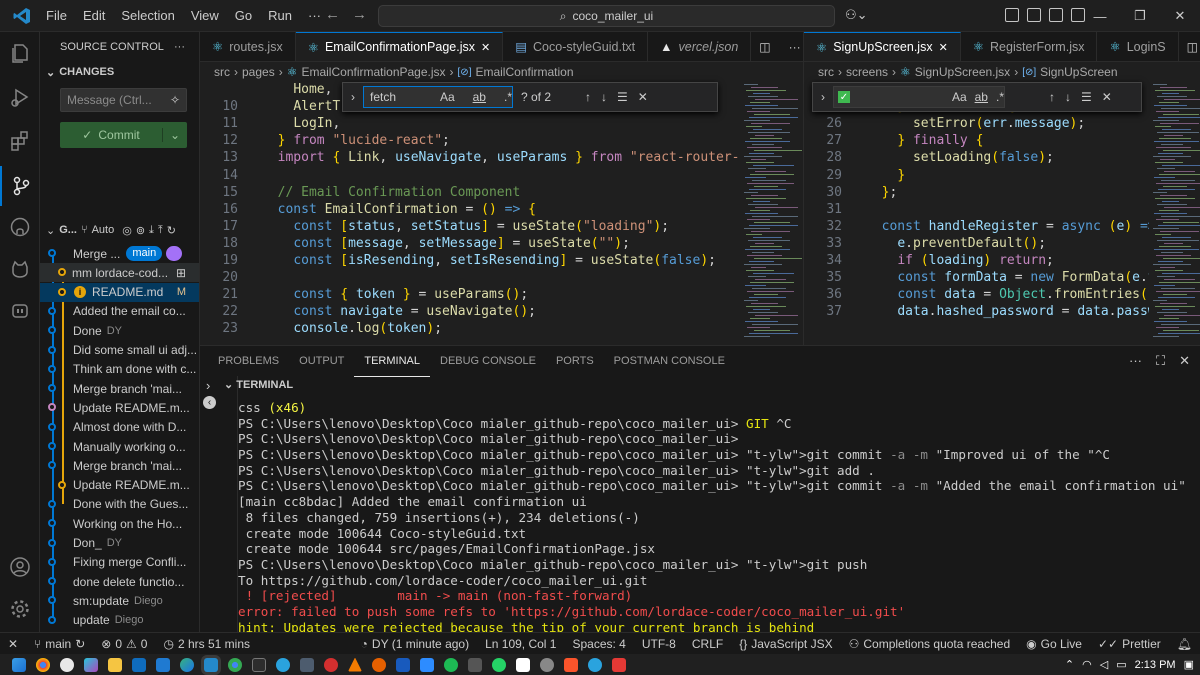 This screenshot has width=1200, height=675. Describe the element at coordinates (20, 567) in the screenshot. I see `account-icon` at that location.